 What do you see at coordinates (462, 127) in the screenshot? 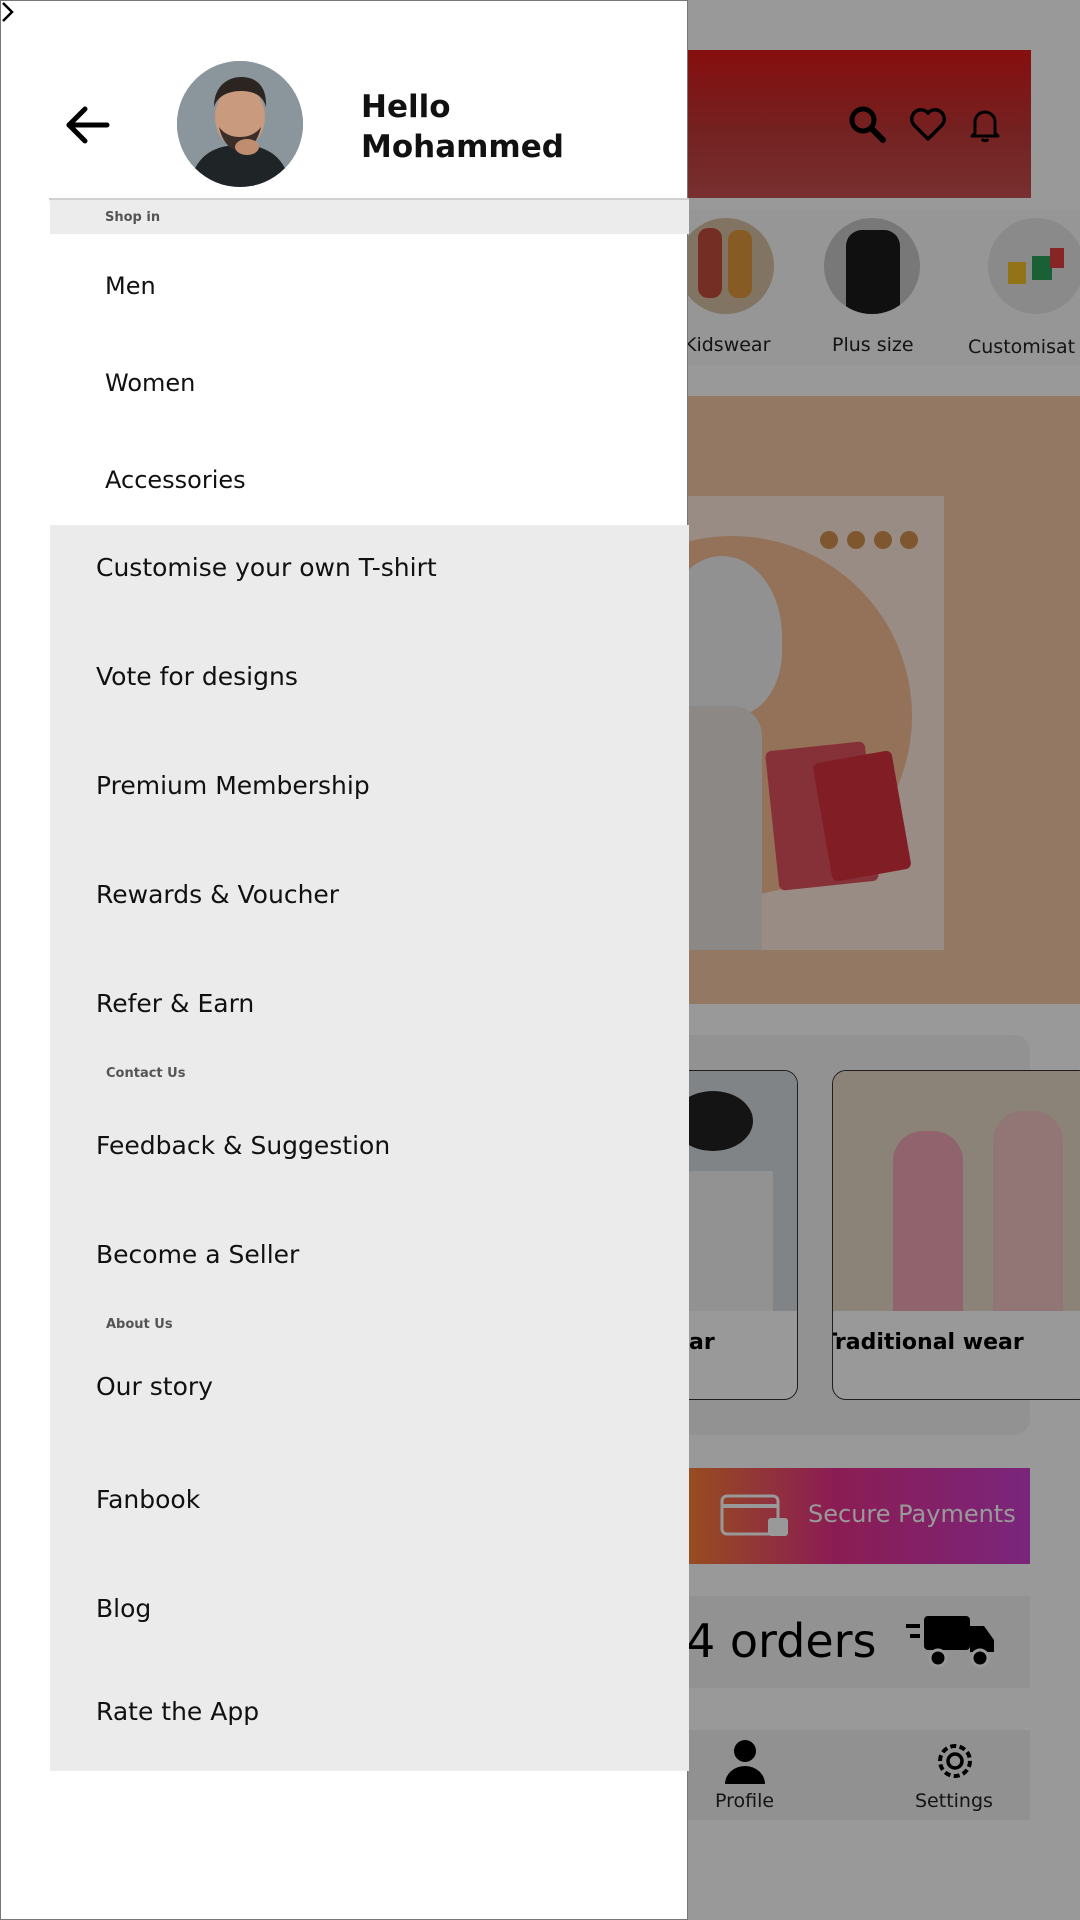
I see `greeting: Hello Mohammed` at bounding box center [462, 127].